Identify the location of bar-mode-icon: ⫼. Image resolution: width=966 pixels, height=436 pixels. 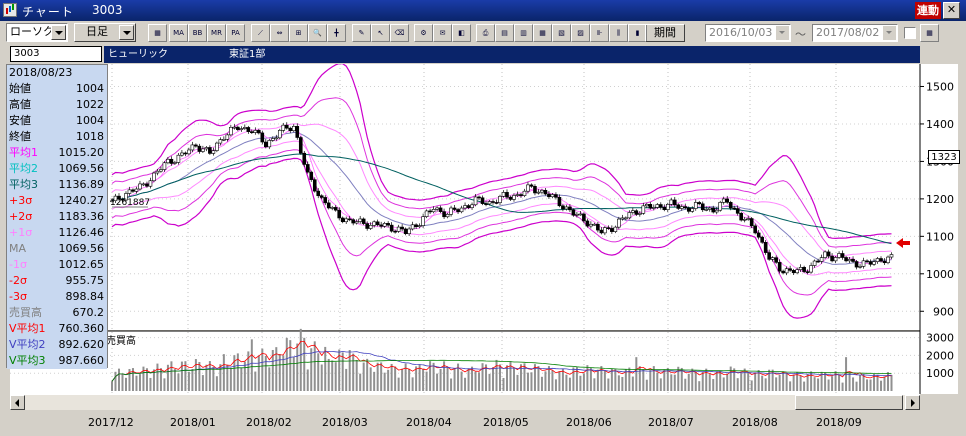
(618, 33).